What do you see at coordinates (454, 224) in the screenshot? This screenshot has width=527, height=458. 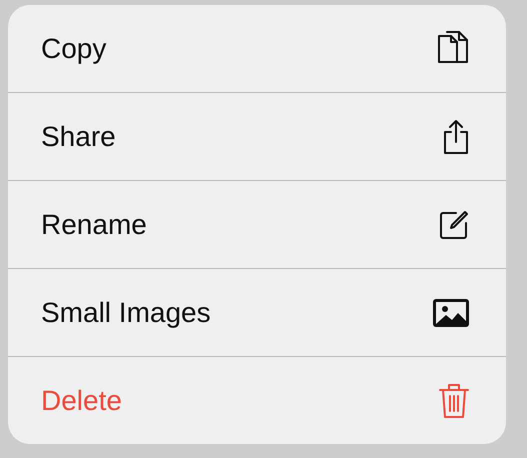 I see `edit-icon` at bounding box center [454, 224].